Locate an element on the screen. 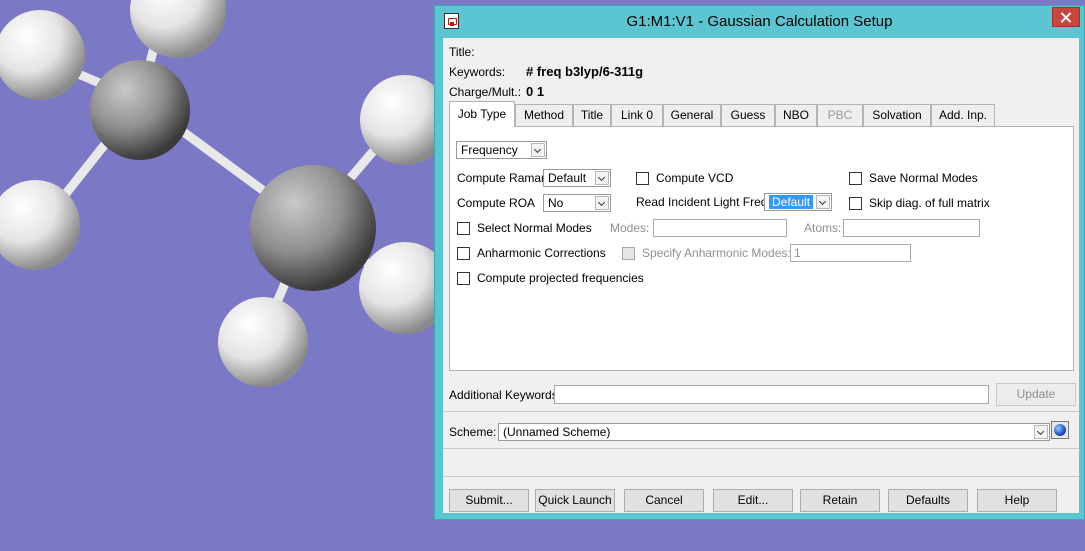 This screenshot has width=1085, height=551. retain-button: Retain is located at coordinates (840, 500).